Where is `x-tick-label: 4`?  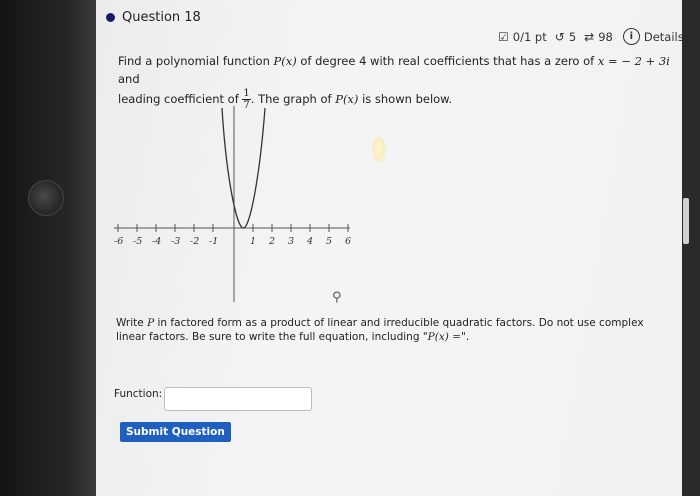 x-tick-label: 4 is located at coordinates (309, 241).